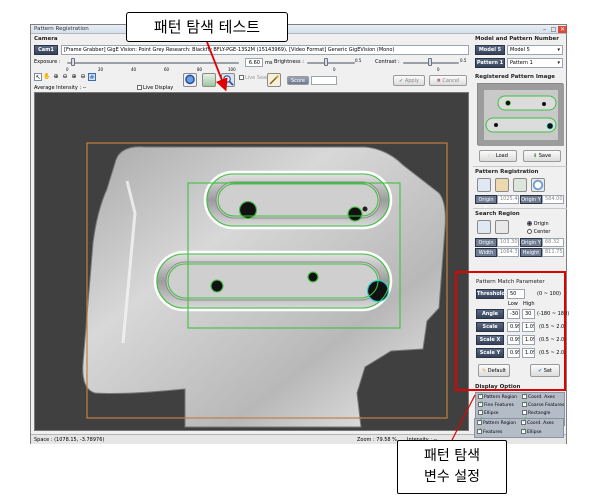 The image size is (591, 500). What do you see at coordinates (217, 66) in the screenshot?
I see `top-arrow` at bounding box center [217, 66].